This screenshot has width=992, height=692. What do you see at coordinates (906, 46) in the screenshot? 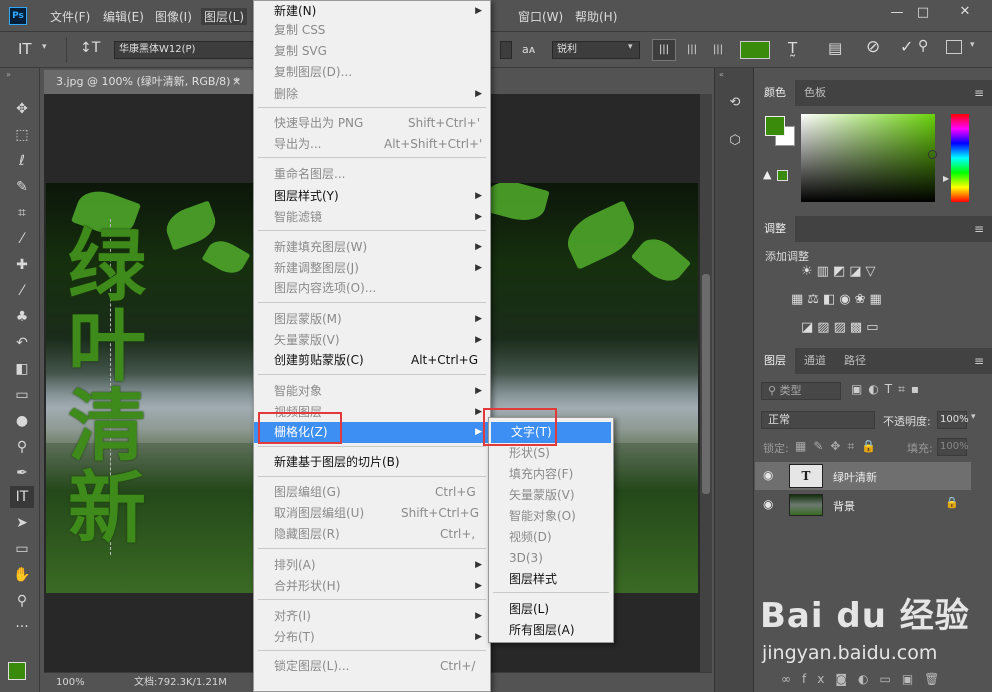
I see `commit-check-icon: ✓` at bounding box center [906, 46].